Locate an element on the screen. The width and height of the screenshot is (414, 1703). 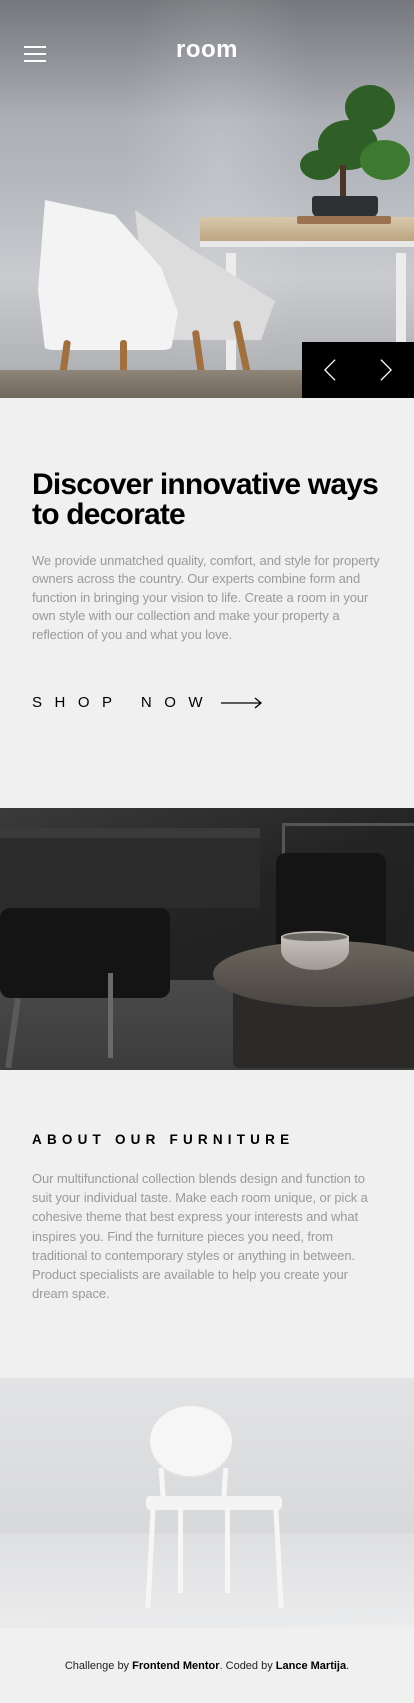
light-chair-image is located at coordinates (207, 1503).